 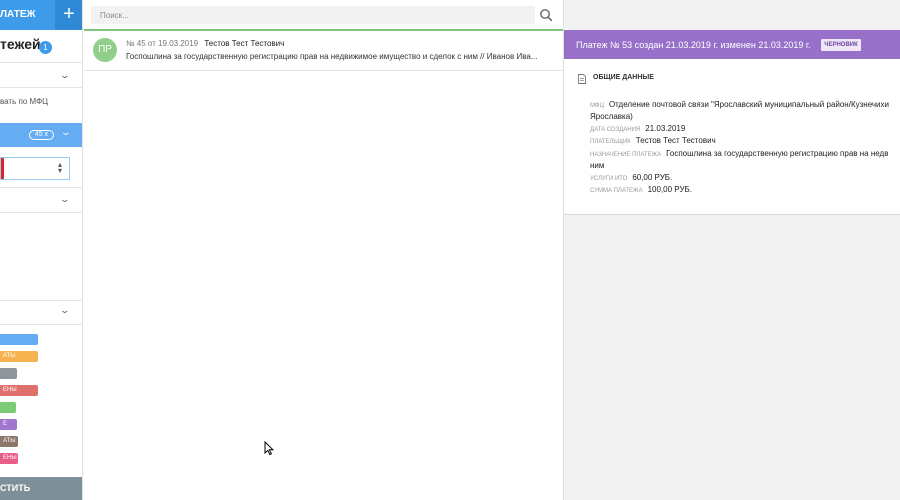 I want to click on mfc-field-continued: Ярославка), so click(x=611, y=116).